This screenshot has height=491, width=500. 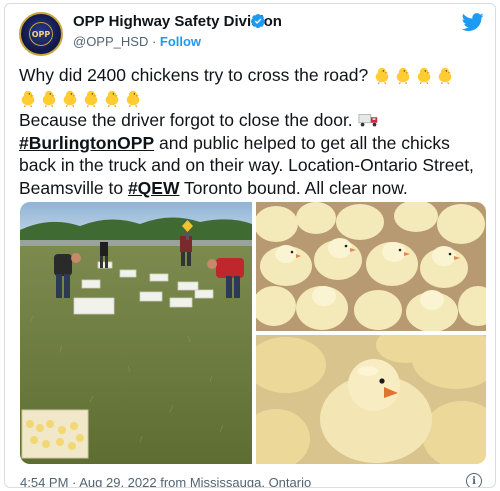 I want to click on avatar-badge: OPP, so click(x=41, y=34).